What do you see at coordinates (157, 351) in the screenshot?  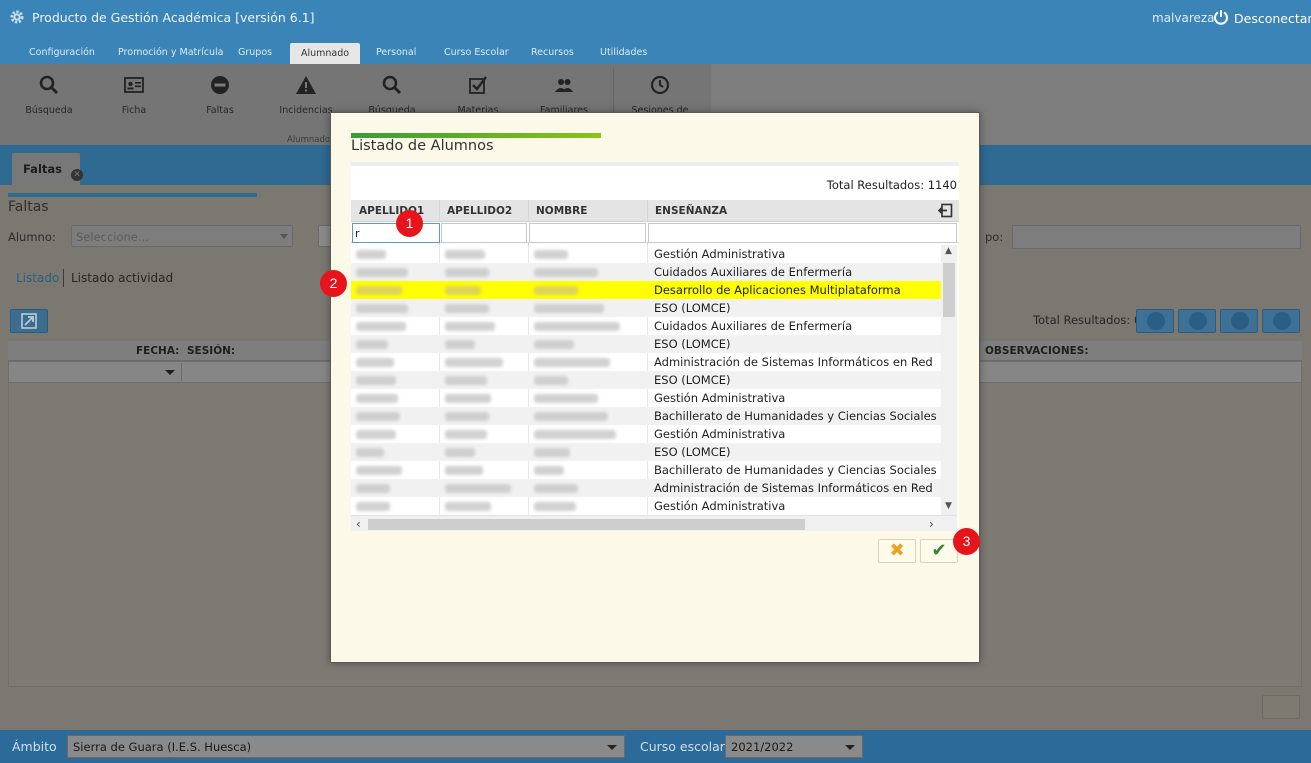 I see `col-fecha: FECHA:` at bounding box center [157, 351].